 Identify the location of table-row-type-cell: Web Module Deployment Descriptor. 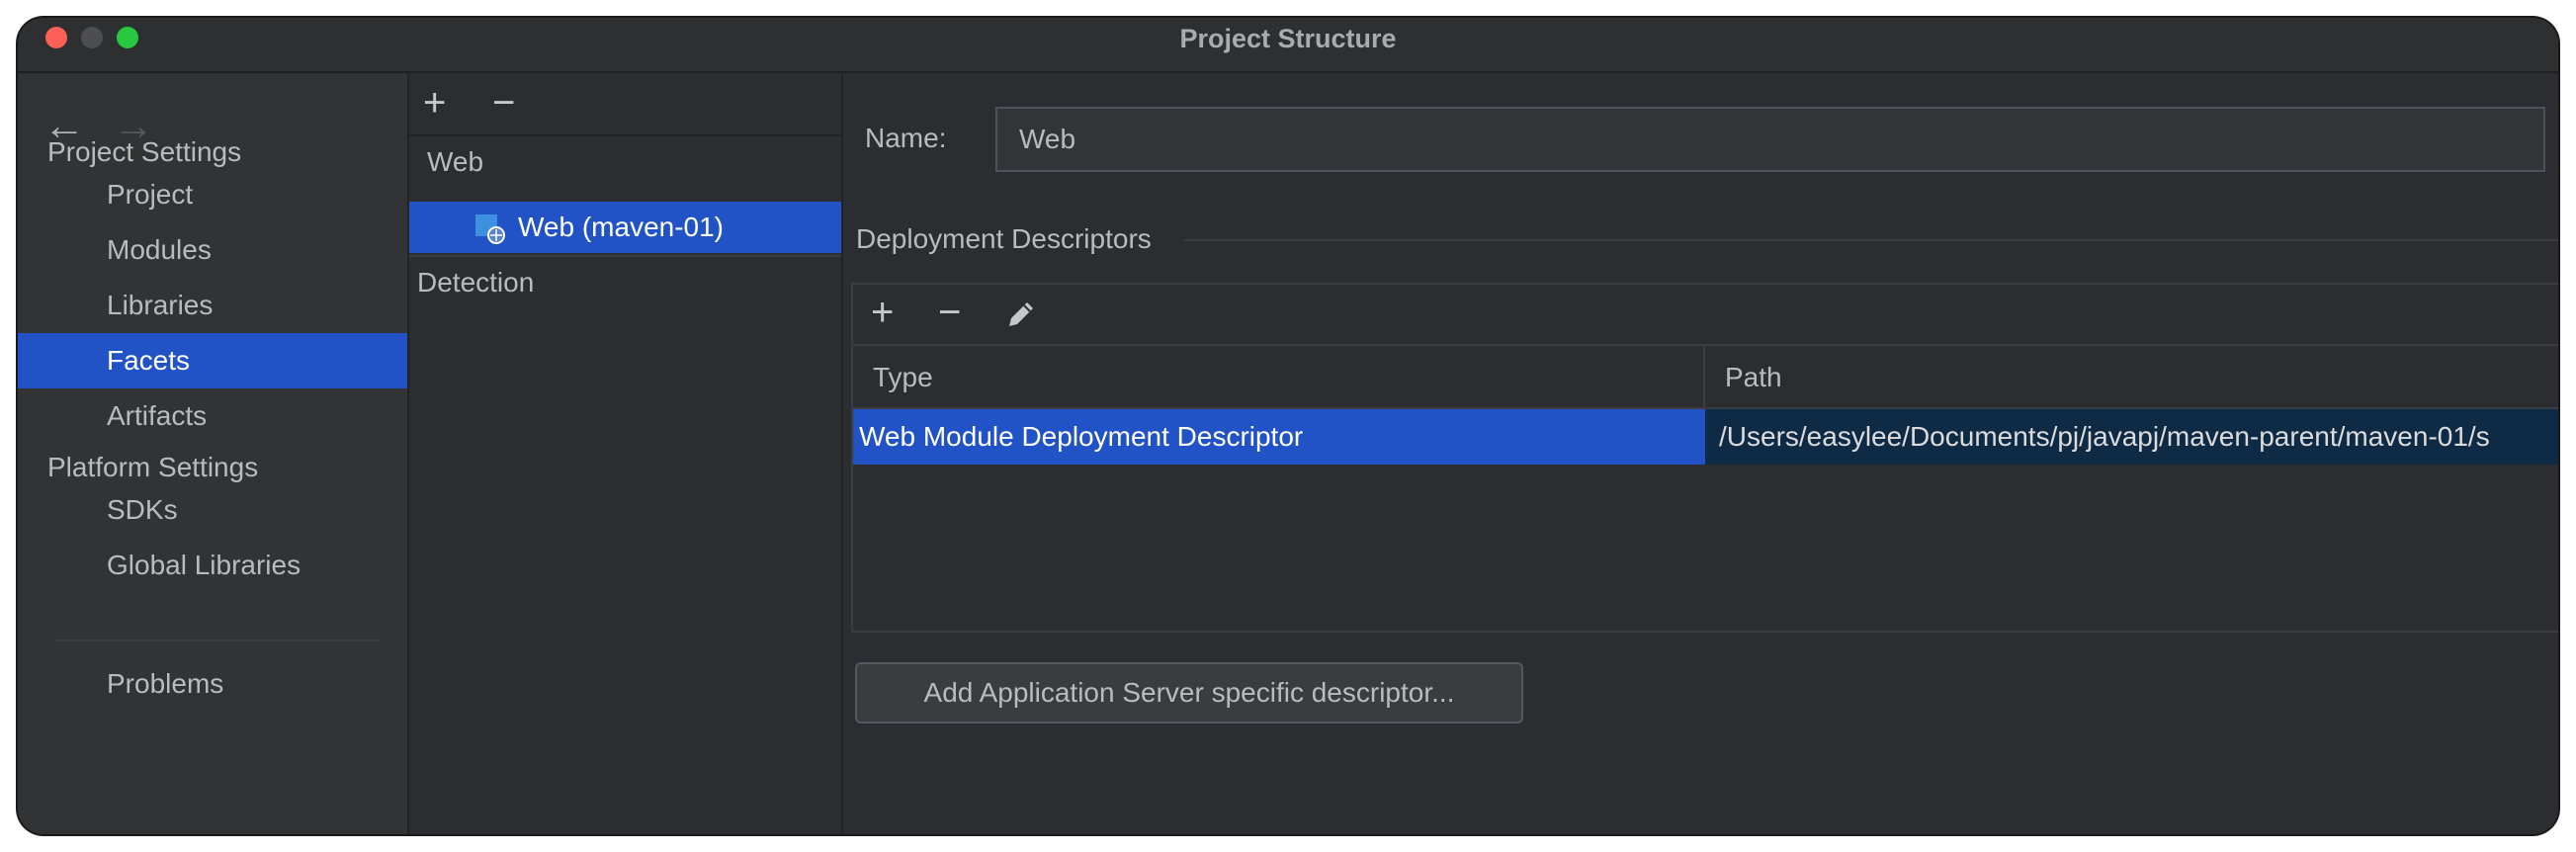
(1279, 437).